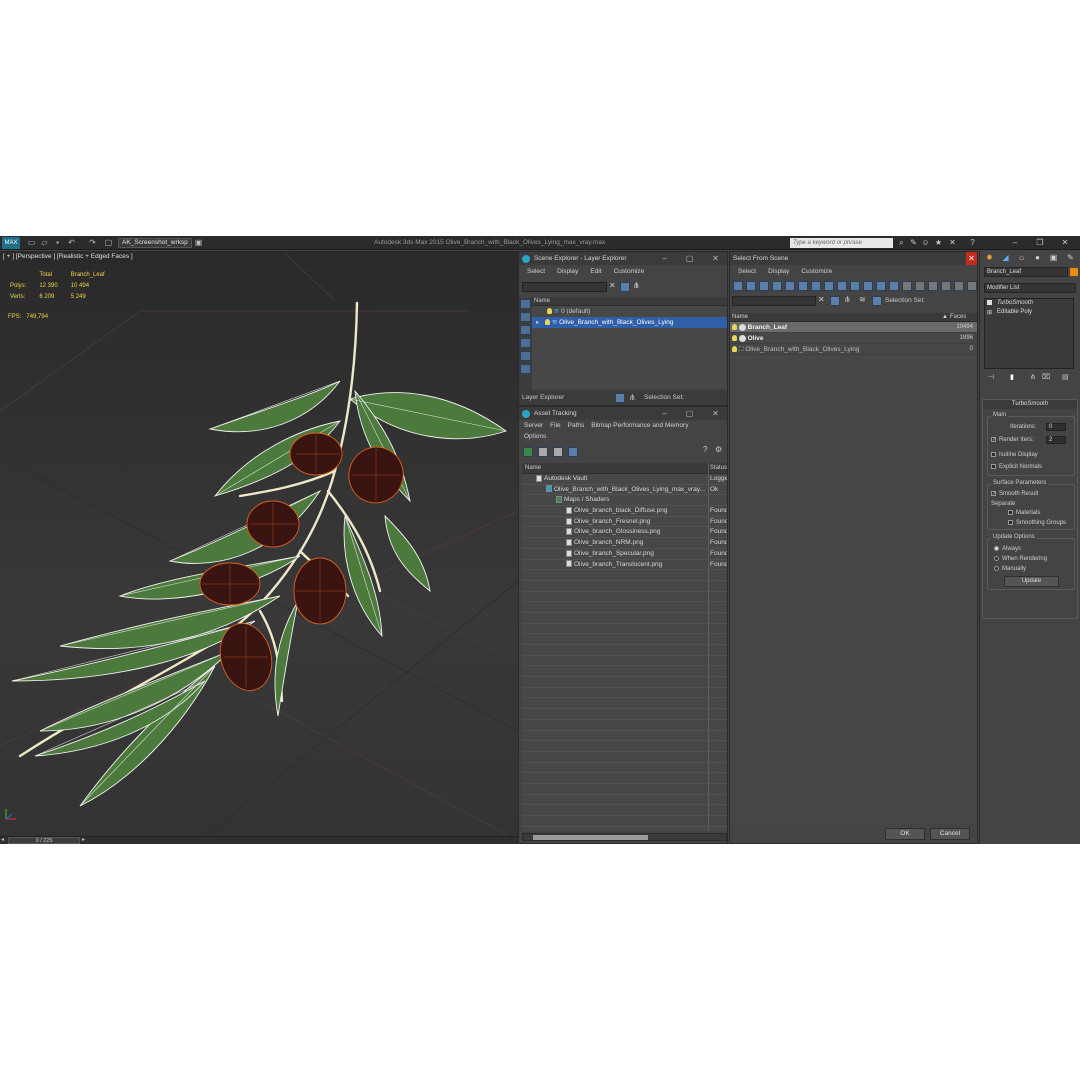  I want to click on expand-arrow-icon: ▸, so click(537, 322).